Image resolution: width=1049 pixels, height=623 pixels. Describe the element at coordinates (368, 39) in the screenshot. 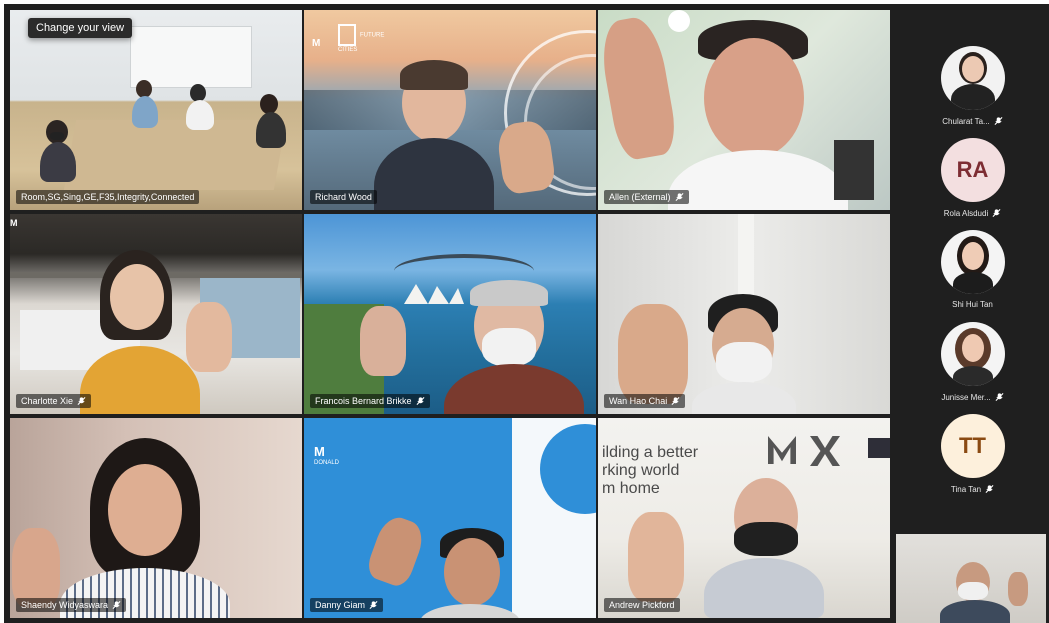

I see `futurecities-logo: FUTURE CITIES` at that location.